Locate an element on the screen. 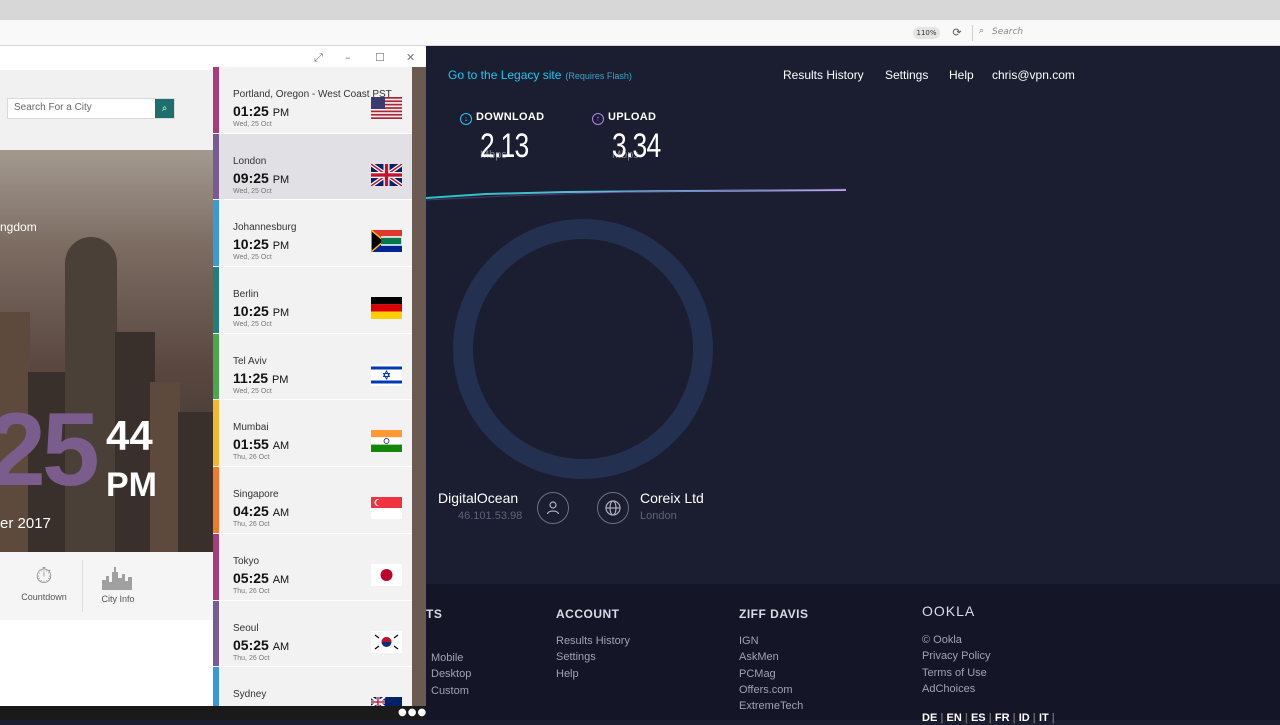  big-clock-ampm: PM is located at coordinates (131, 485).